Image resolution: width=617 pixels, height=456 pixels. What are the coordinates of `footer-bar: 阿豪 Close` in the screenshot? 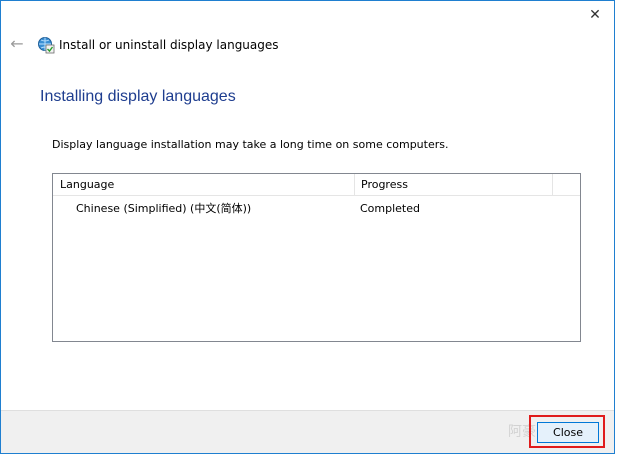 It's located at (307, 431).